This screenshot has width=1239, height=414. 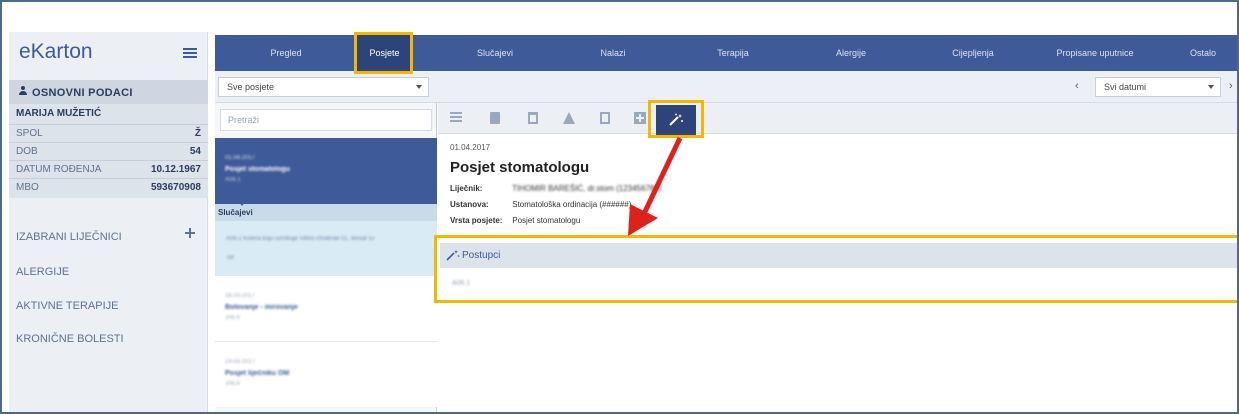 I want to click on sidebar-item-chronic-diseases: KRONIČNE BOLESTI, so click(x=70, y=339).